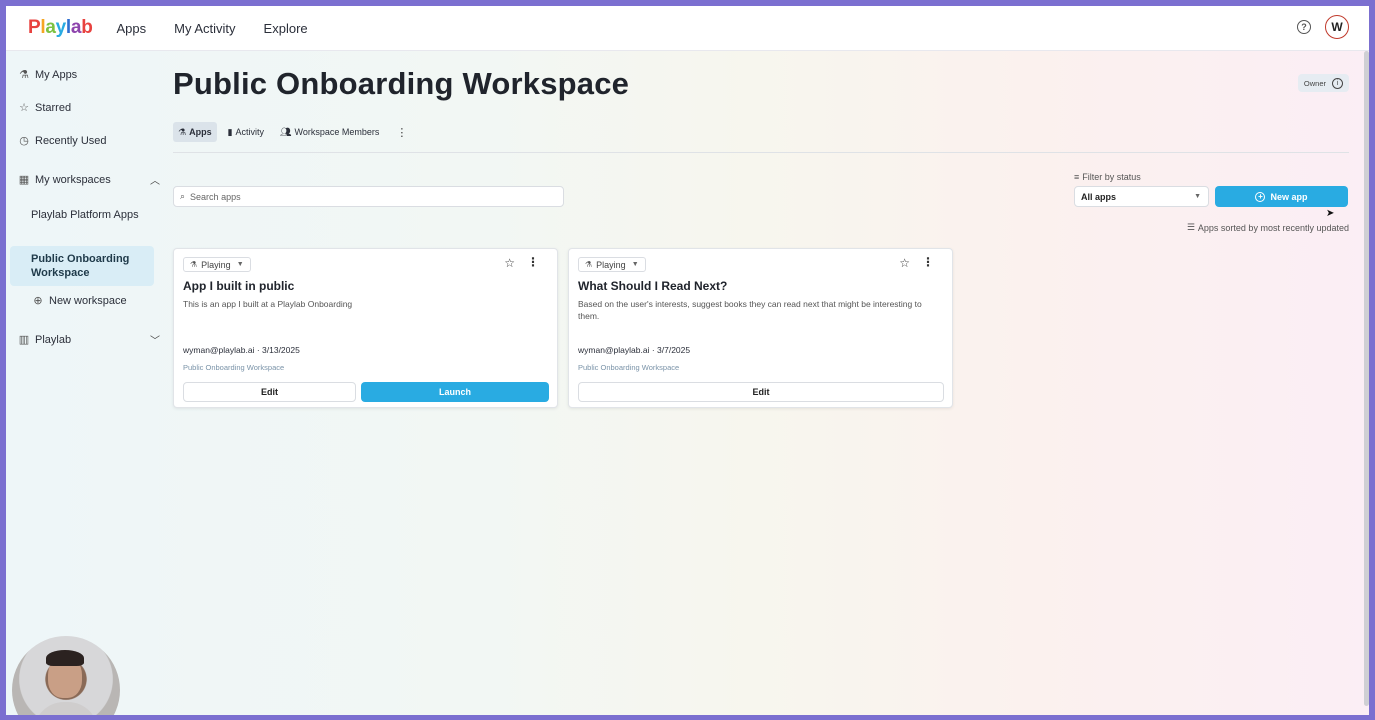  Describe the element at coordinates (1099, 196) in the screenshot. I see `status-filter-value: All apps` at that location.